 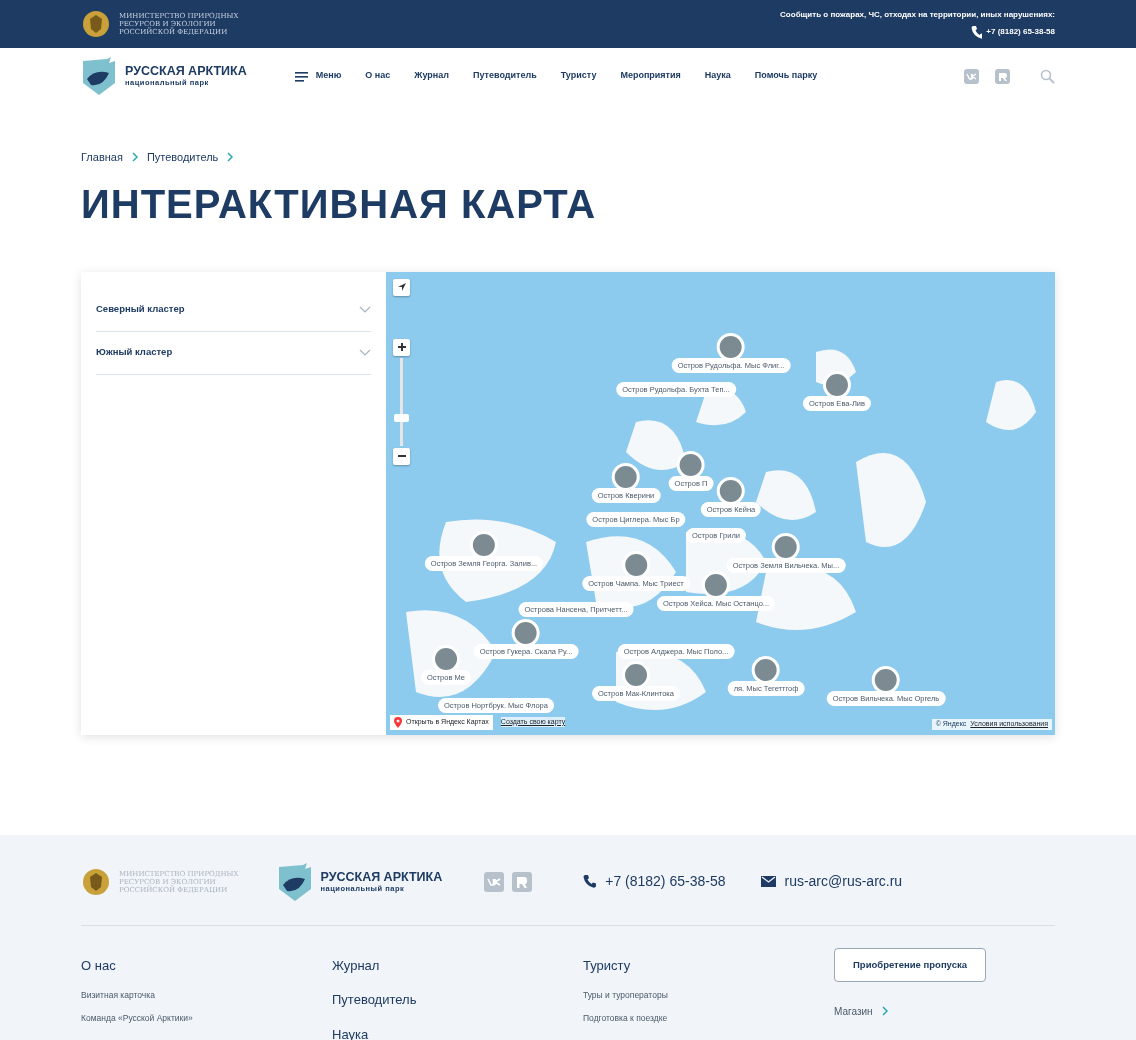 What do you see at coordinates (578, 76) in the screenshot?
I see `nav-link: Туристу` at bounding box center [578, 76].